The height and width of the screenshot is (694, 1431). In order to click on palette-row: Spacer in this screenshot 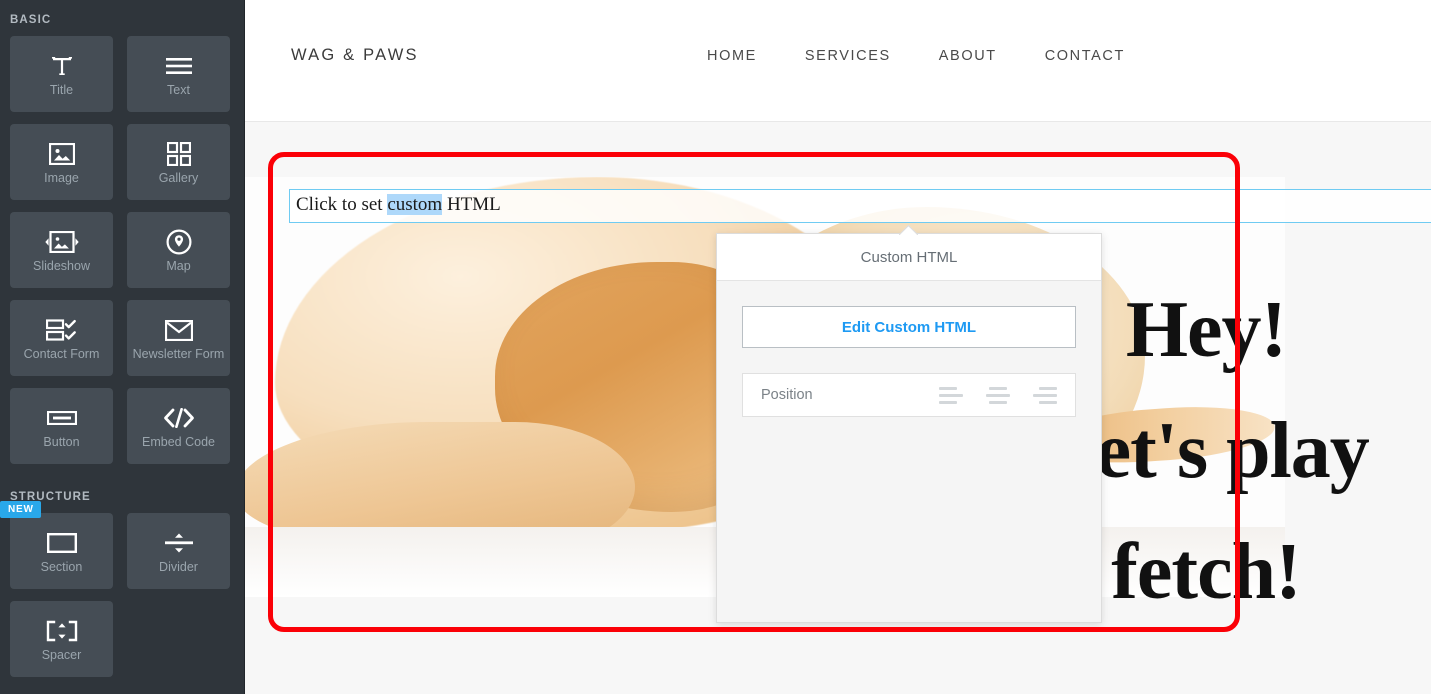, I will do `click(122, 639)`.